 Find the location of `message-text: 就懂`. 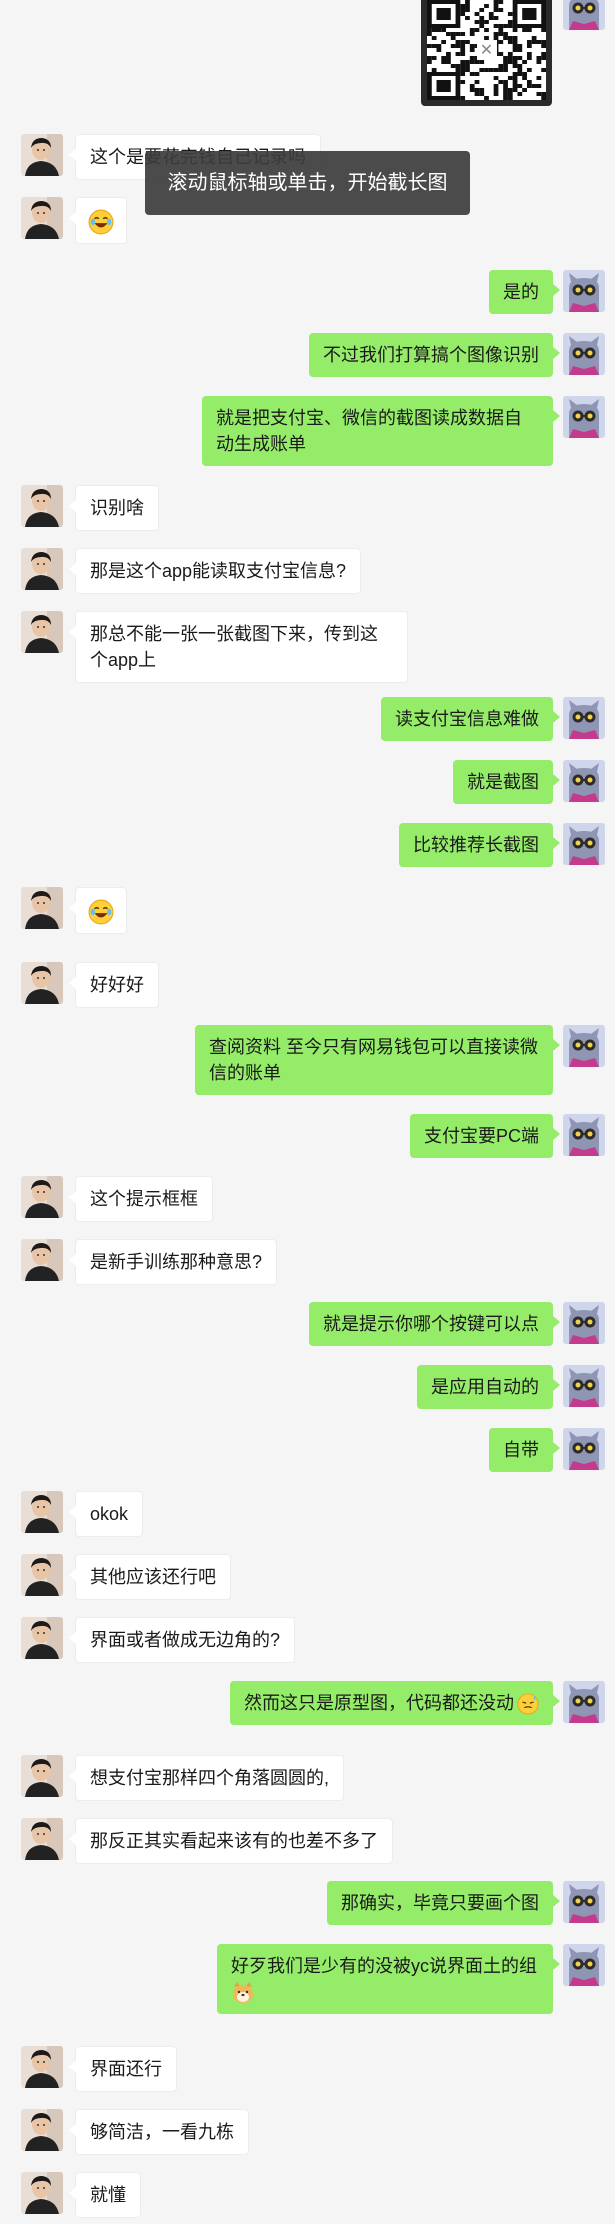

message-text: 就懂 is located at coordinates (108, 2195).